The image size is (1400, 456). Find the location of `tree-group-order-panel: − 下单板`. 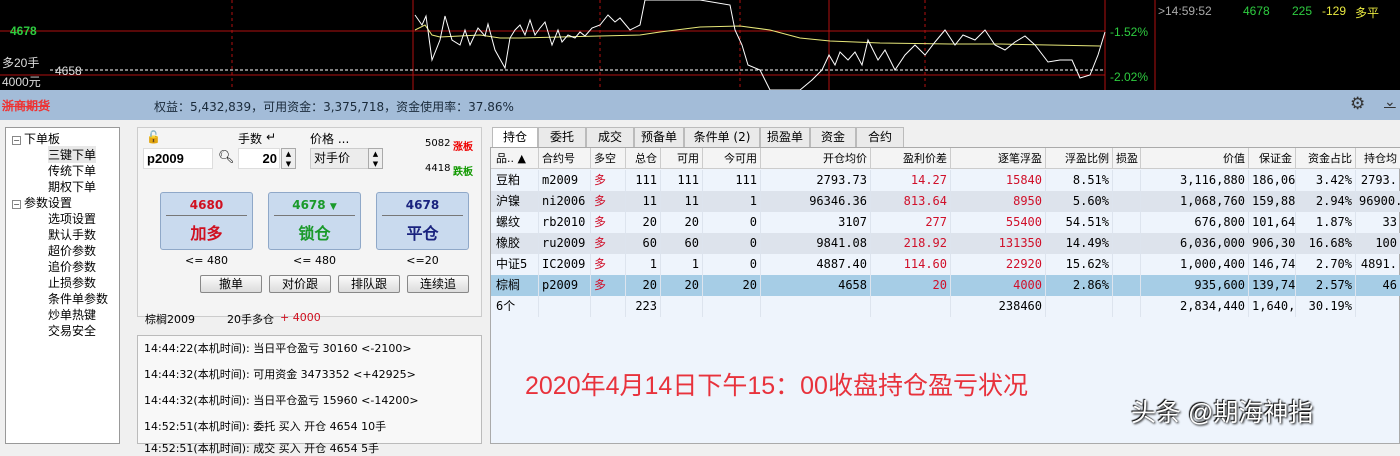

tree-group-order-panel: − 下单板 is located at coordinates (36, 138).